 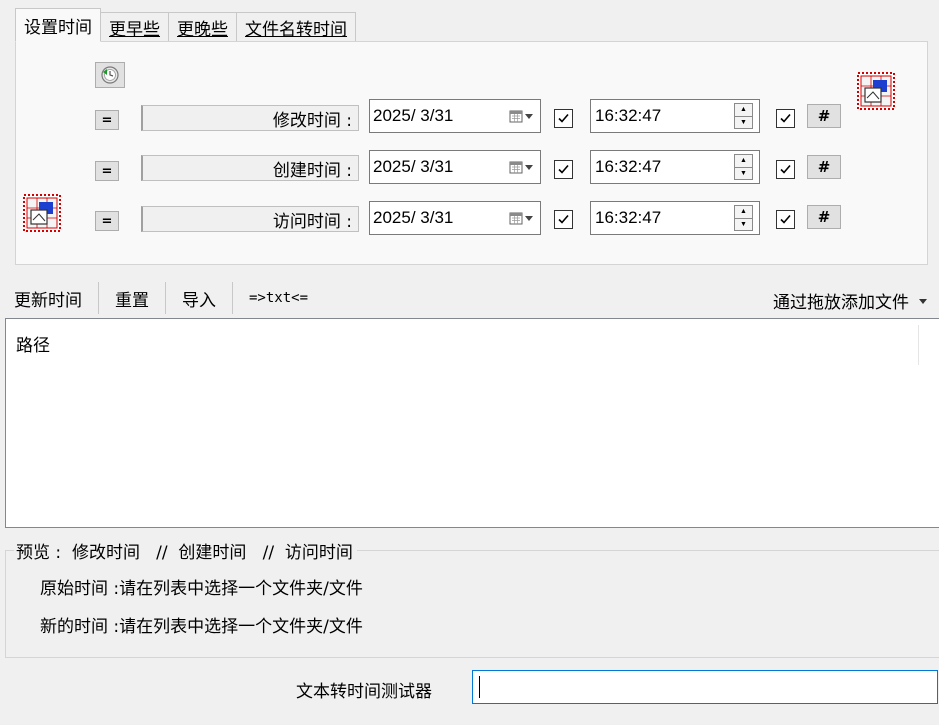 I want to click on preview-legend: 预览 : 修改时间 // 创建时间 // 访问时间, so click(x=185, y=550).